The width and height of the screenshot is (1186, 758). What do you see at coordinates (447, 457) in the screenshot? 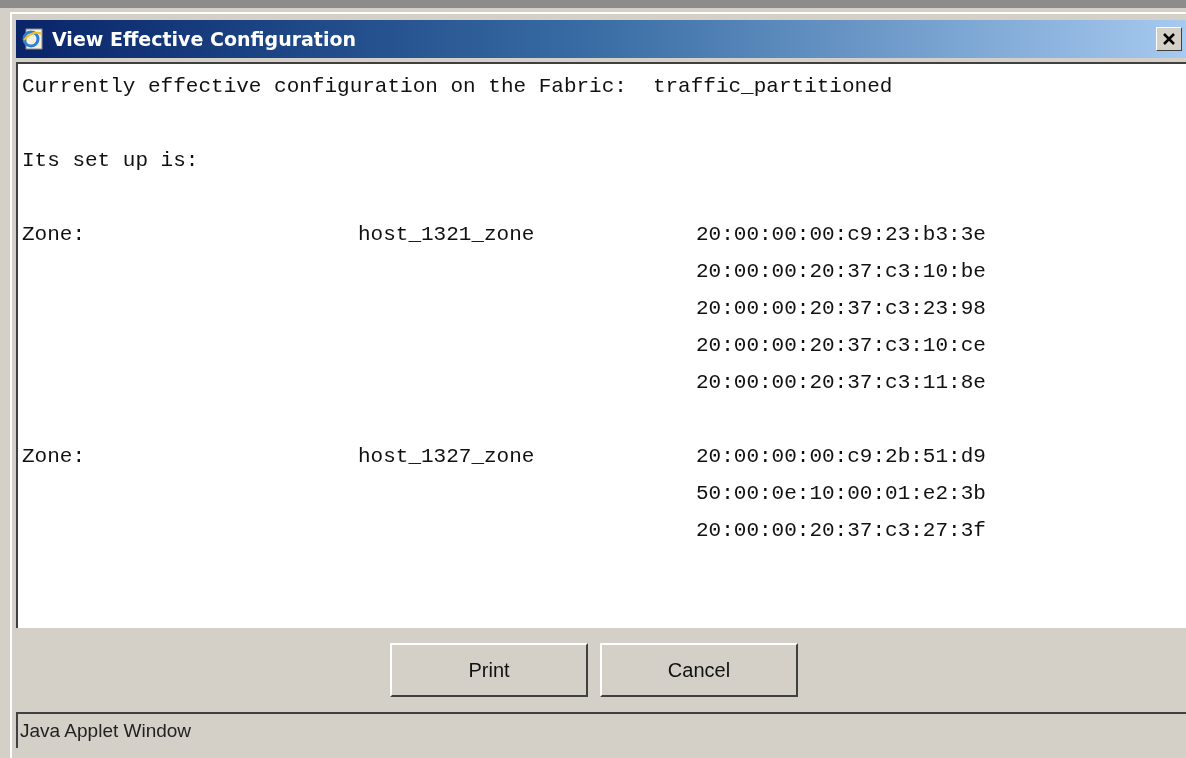
I see `zone-name: host_1327_zone` at bounding box center [447, 457].